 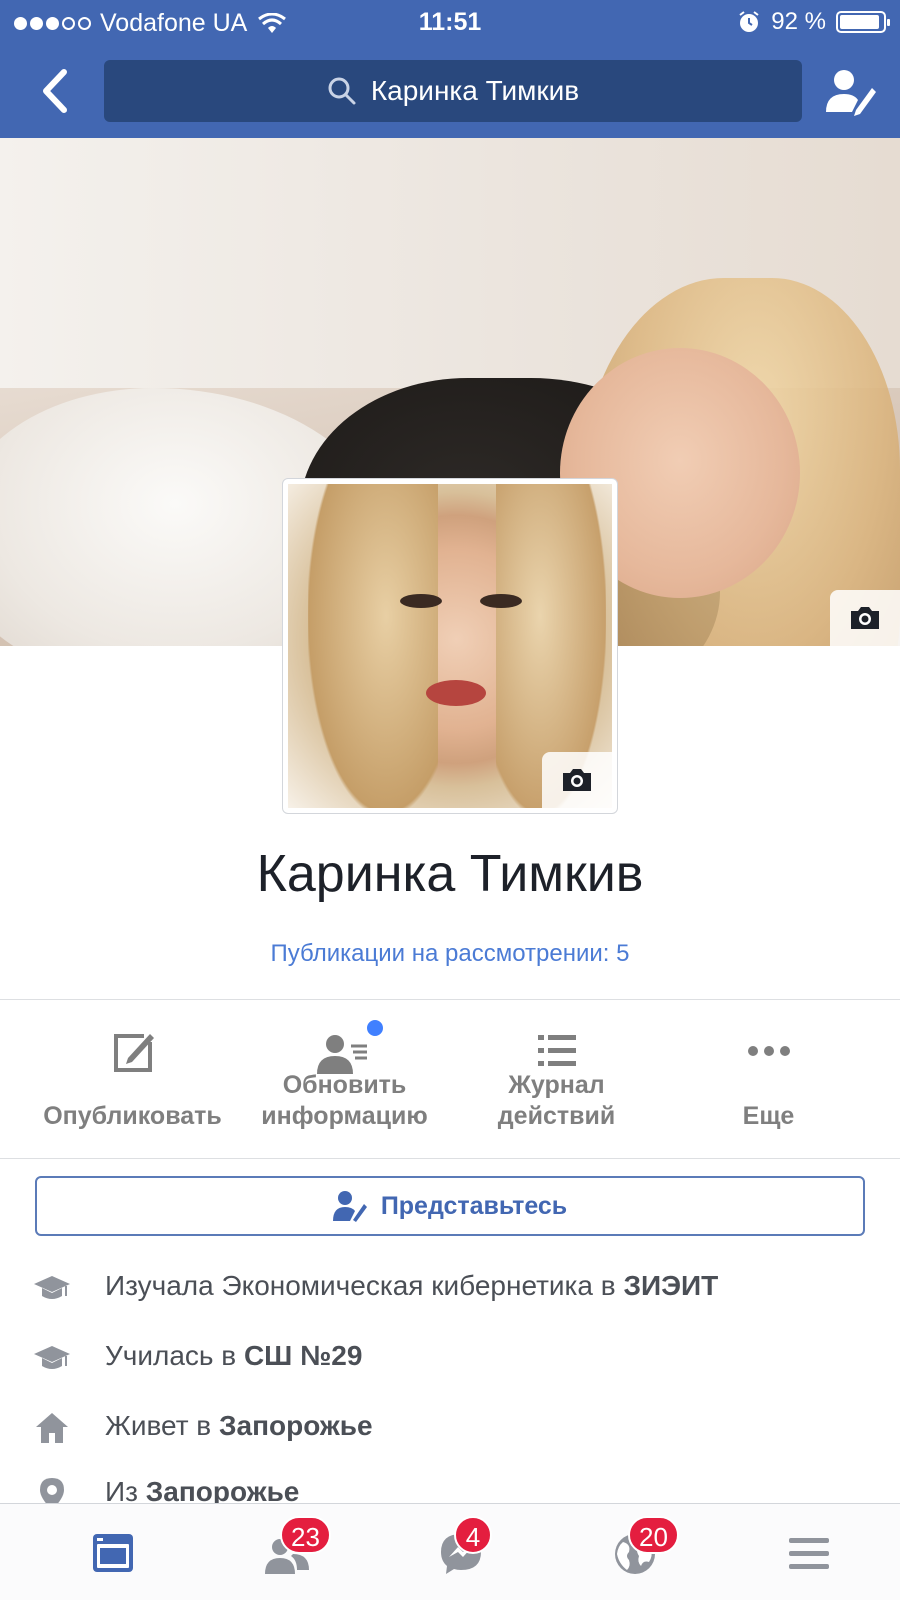 What do you see at coordinates (768, 1116) in the screenshot?
I see `more-label: Еще` at bounding box center [768, 1116].